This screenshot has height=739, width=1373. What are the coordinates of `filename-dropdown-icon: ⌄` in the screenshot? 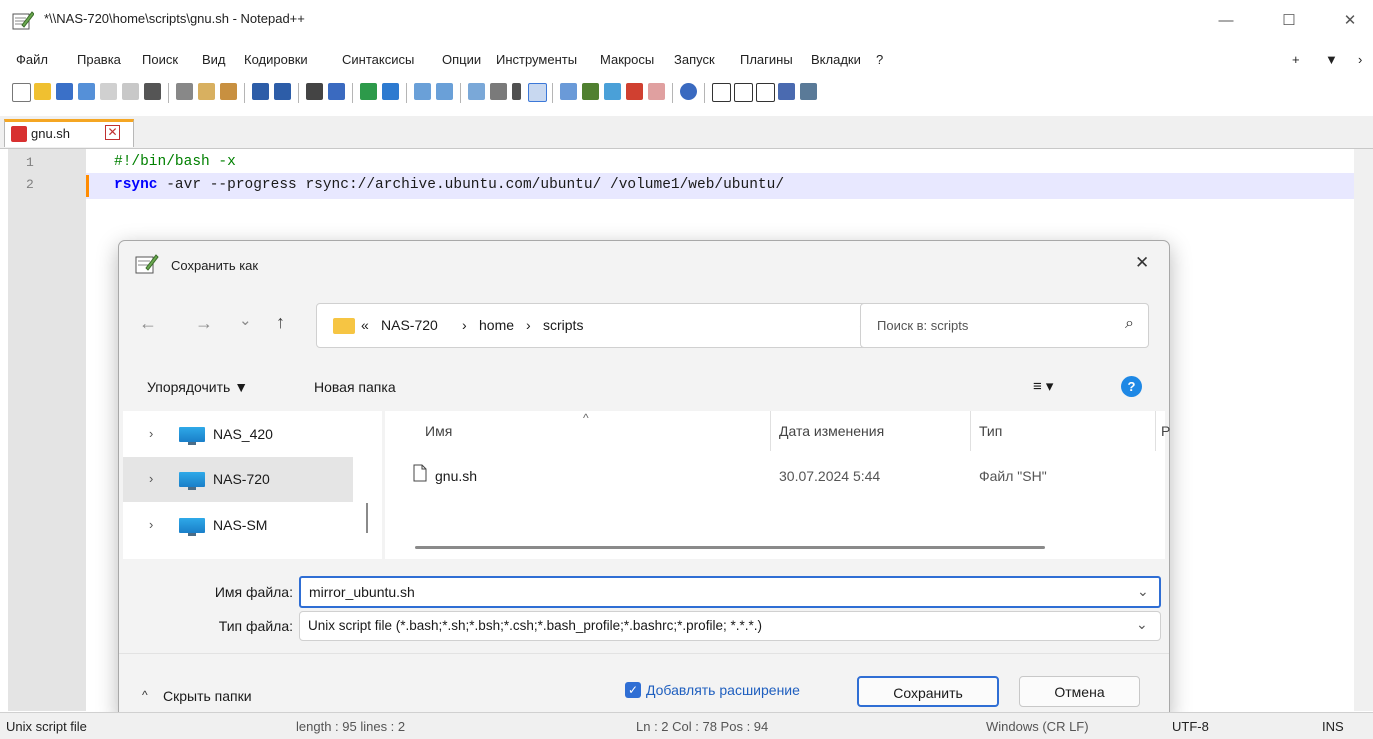 It's located at (1143, 591).